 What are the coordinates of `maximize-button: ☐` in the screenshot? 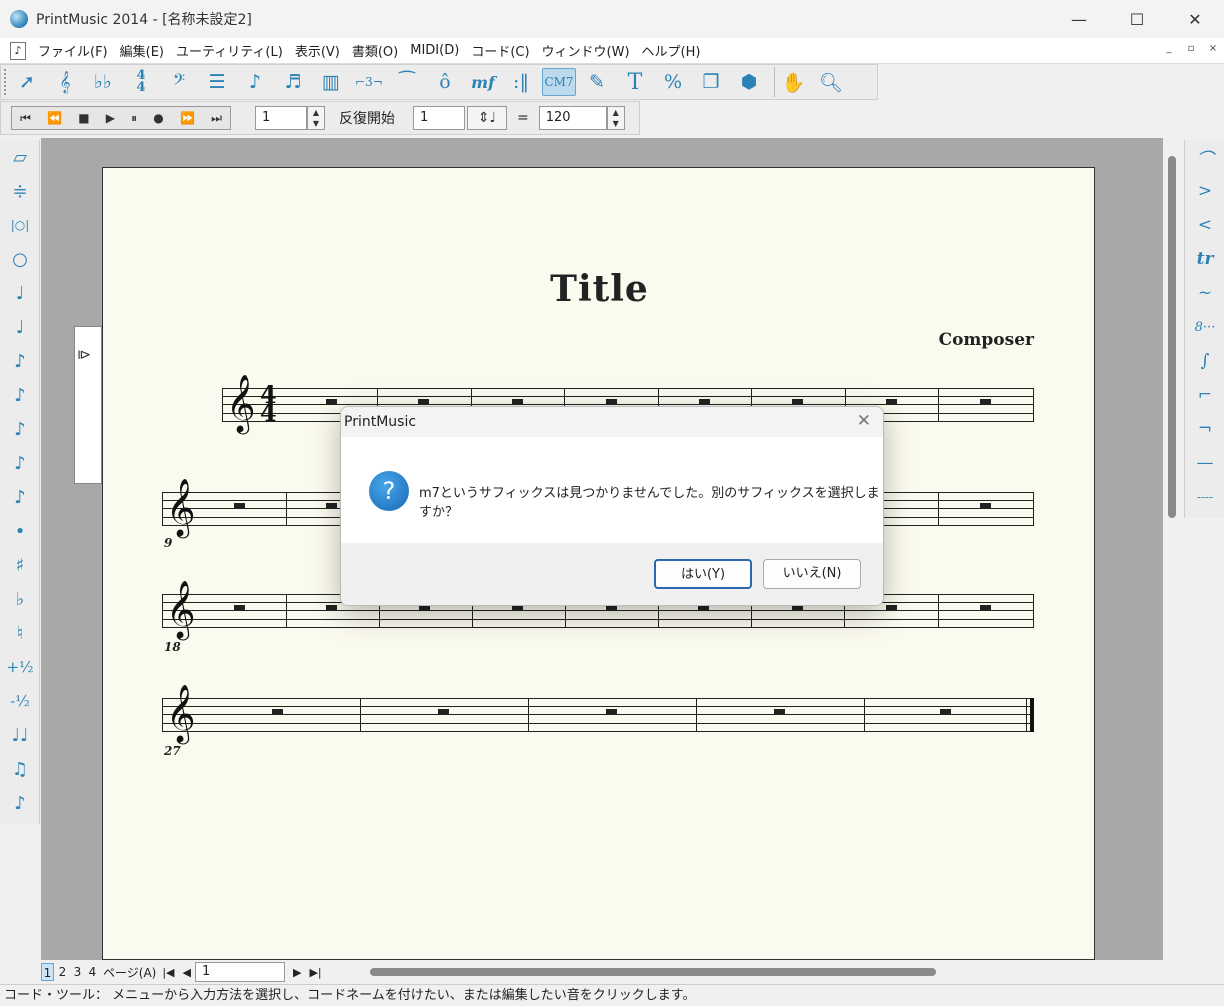 It's located at (1137, 19).